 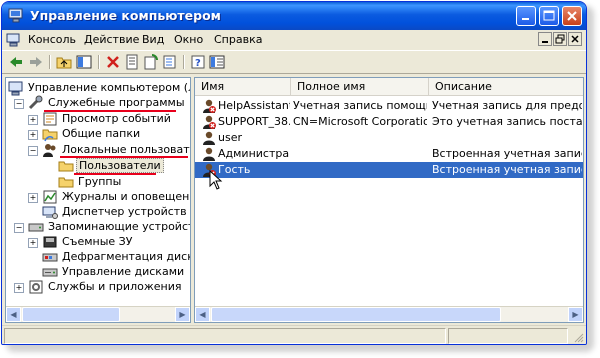 What do you see at coordinates (111, 39) in the screenshot?
I see `menu-action: Действие` at bounding box center [111, 39].